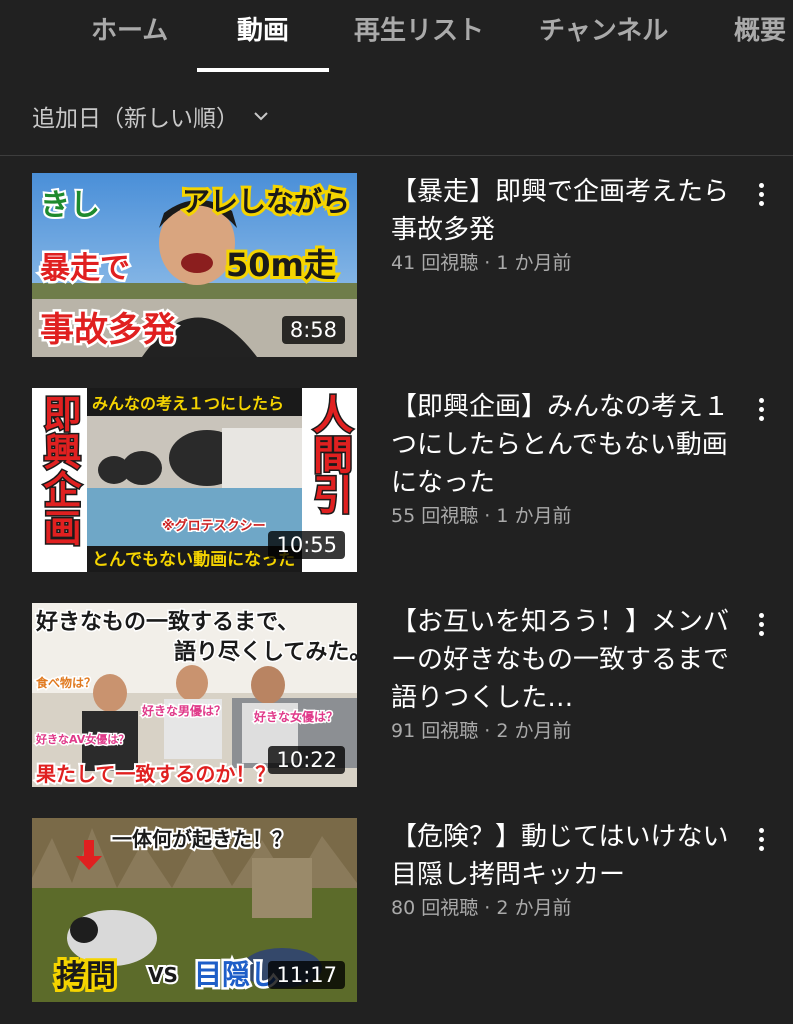 The width and height of the screenshot is (793, 1024). Describe the element at coordinates (313, 330) in the screenshot. I see `video-duration: 8:58` at that location.